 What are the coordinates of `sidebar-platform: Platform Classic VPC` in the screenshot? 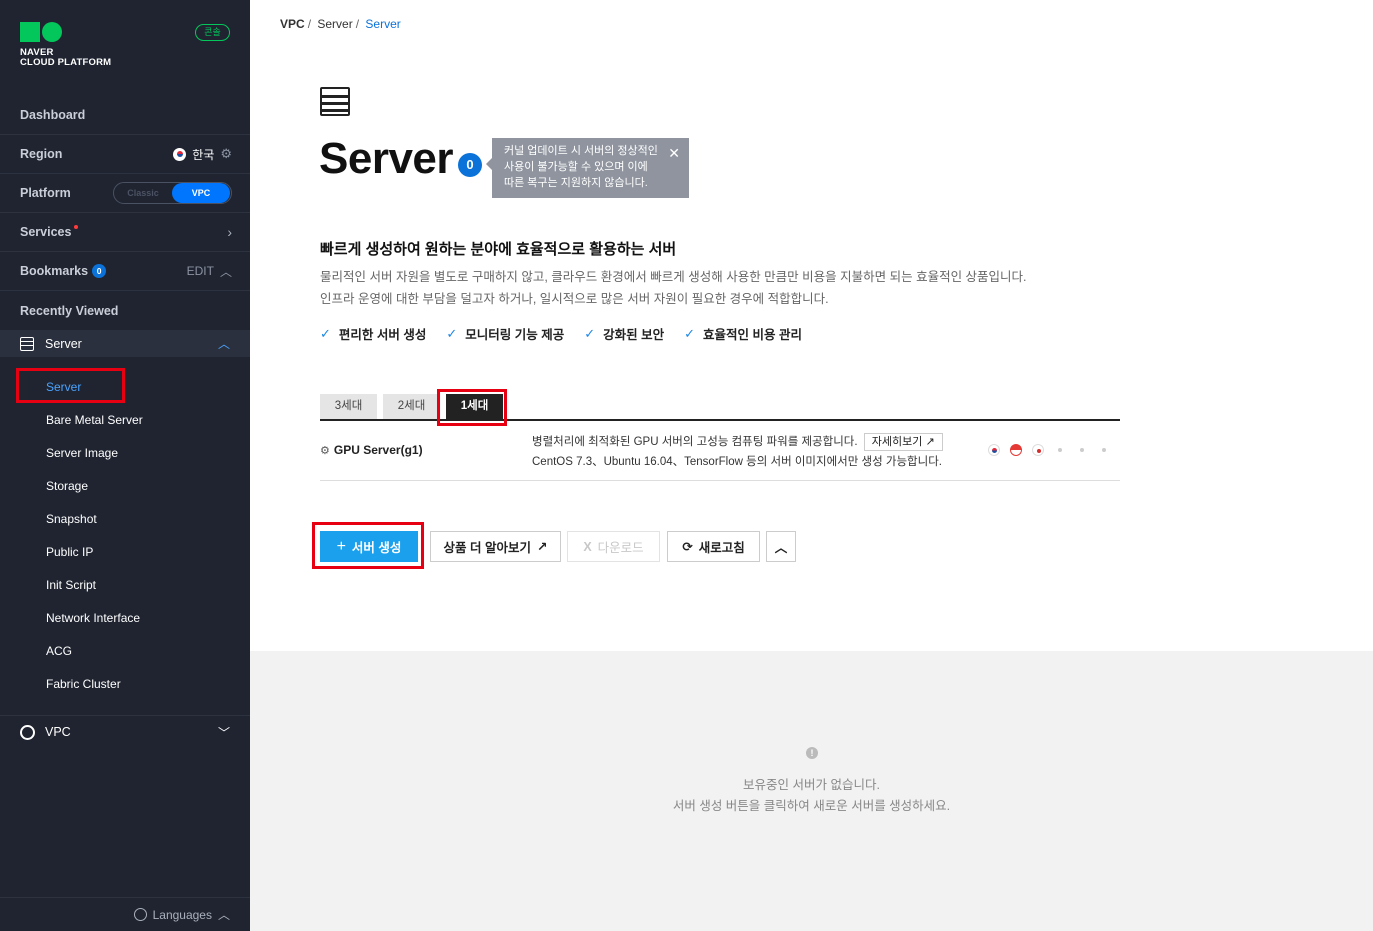 It's located at (125, 193).